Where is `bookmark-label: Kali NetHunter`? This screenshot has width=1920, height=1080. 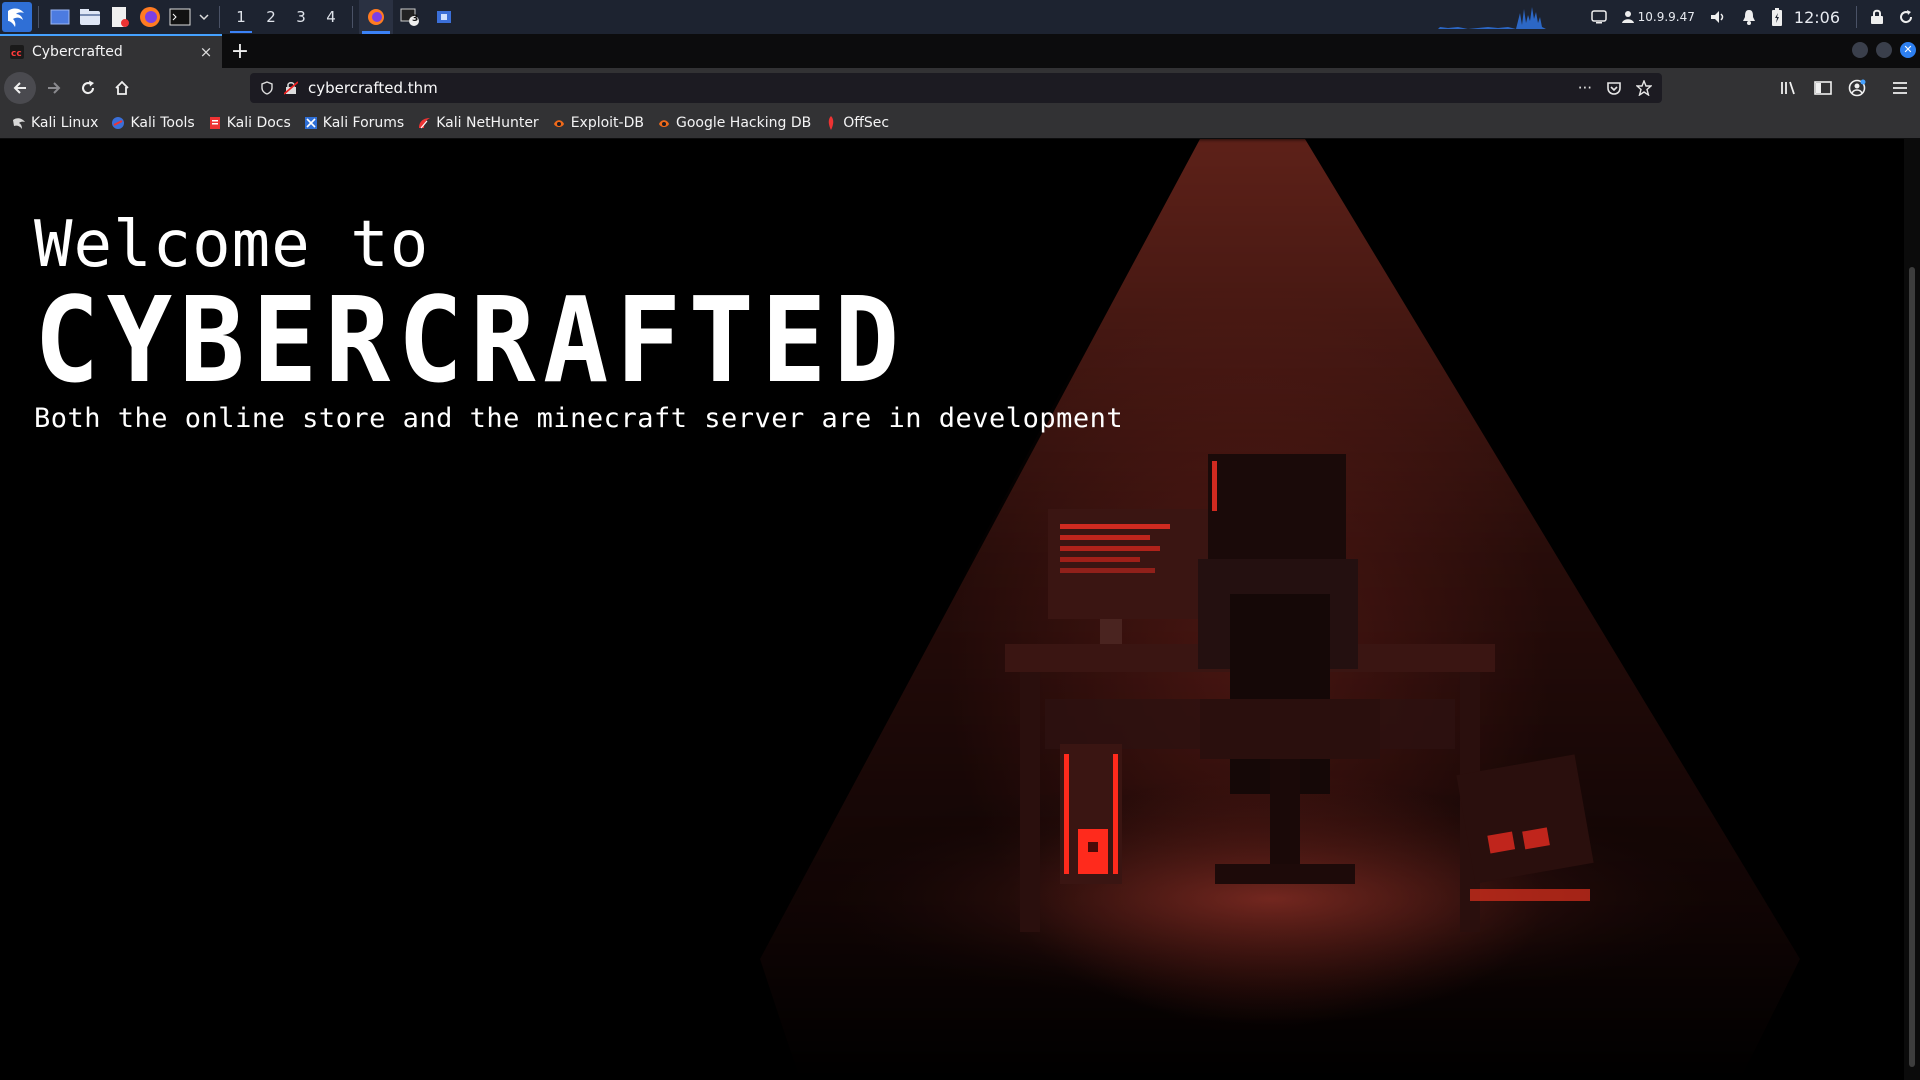 bookmark-label: Kali NetHunter is located at coordinates (487, 123).